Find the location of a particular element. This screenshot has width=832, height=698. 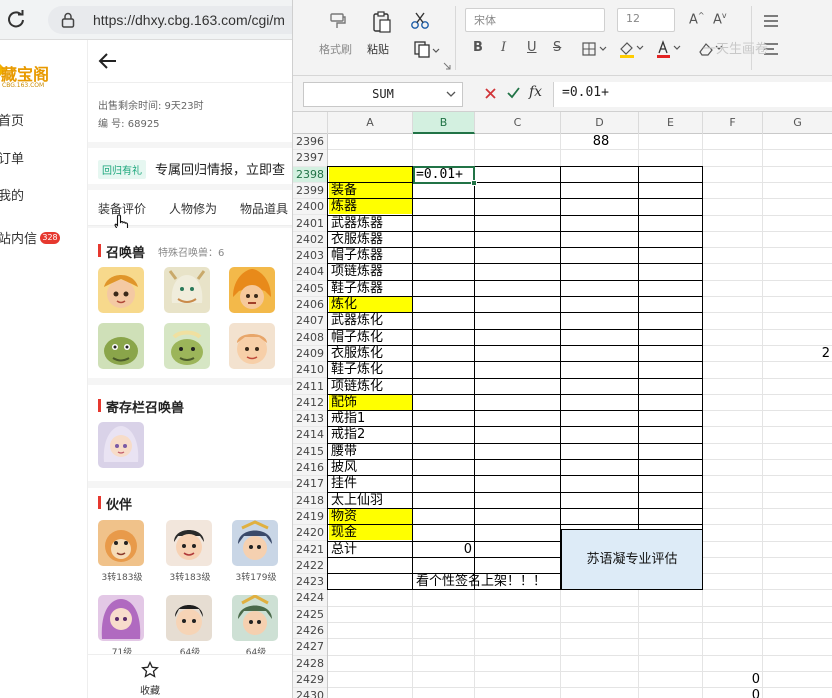

row-header: 2420 is located at coordinates (310, 533).